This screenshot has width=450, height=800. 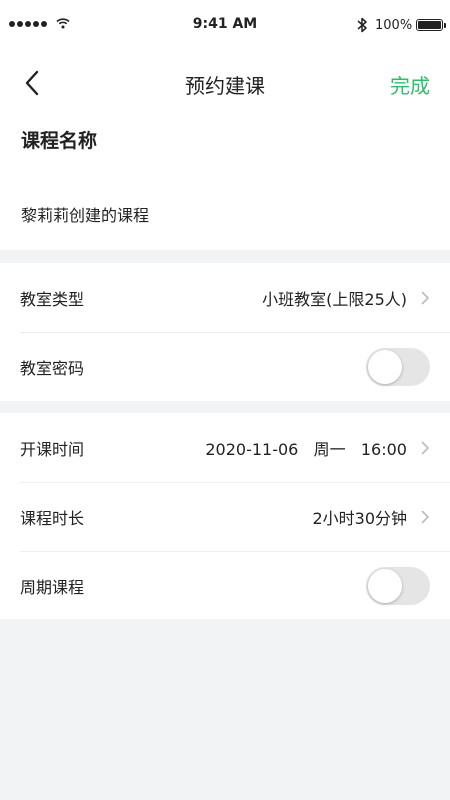 What do you see at coordinates (334, 299) in the screenshot?
I see `classroom-type-value: 小班教室(上限25人)` at bounding box center [334, 299].